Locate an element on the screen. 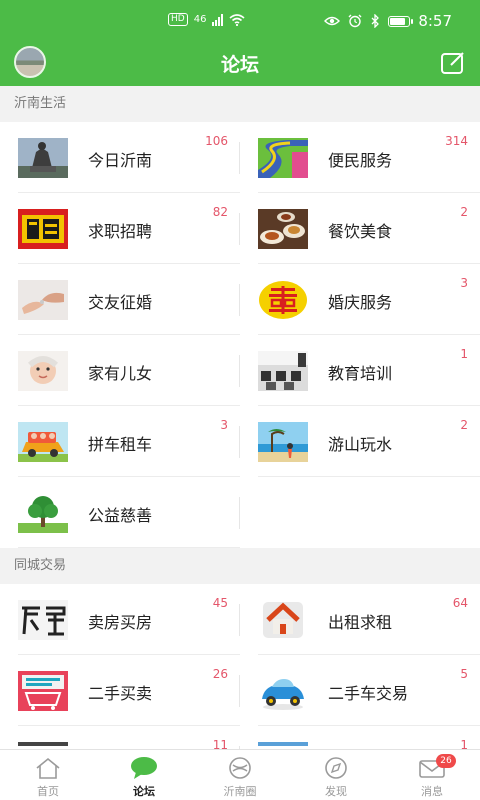 The image size is (480, 800). wifi-icon is located at coordinates (237, 19).